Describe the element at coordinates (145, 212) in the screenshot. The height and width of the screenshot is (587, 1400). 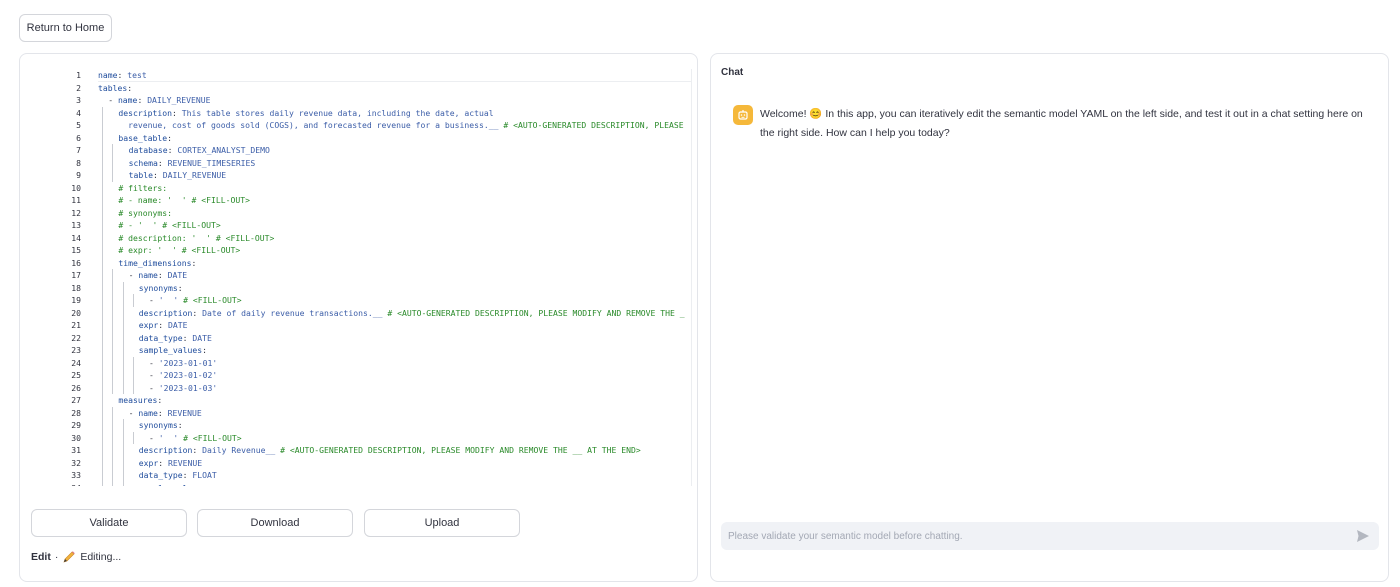
I see `code-token: # synonyms:` at that location.